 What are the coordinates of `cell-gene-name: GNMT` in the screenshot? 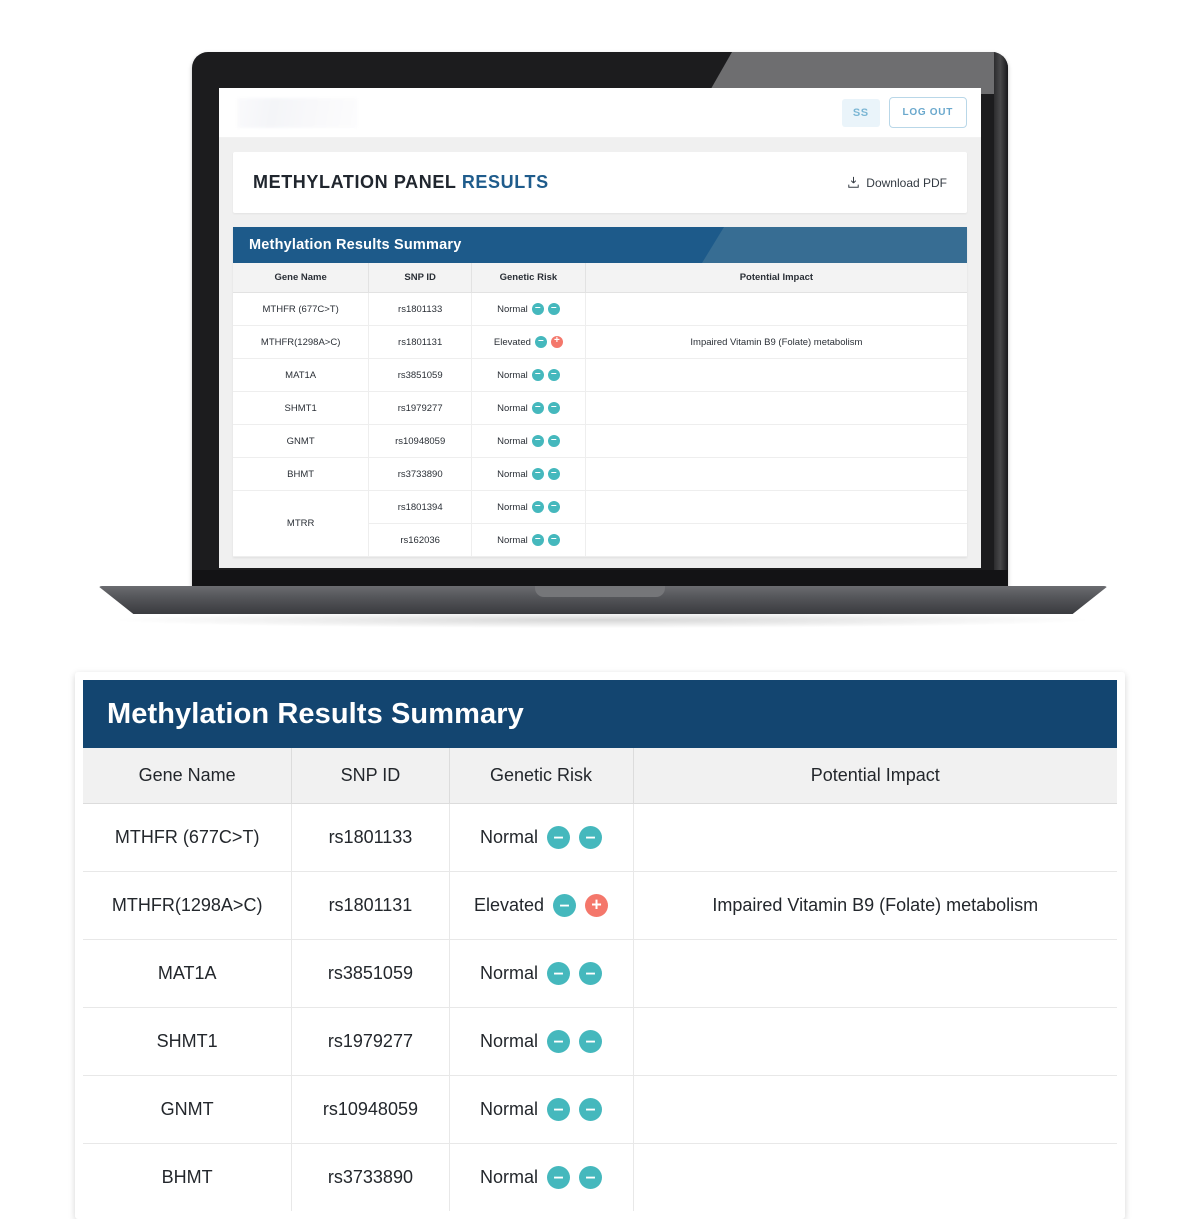 It's located at (301, 441).